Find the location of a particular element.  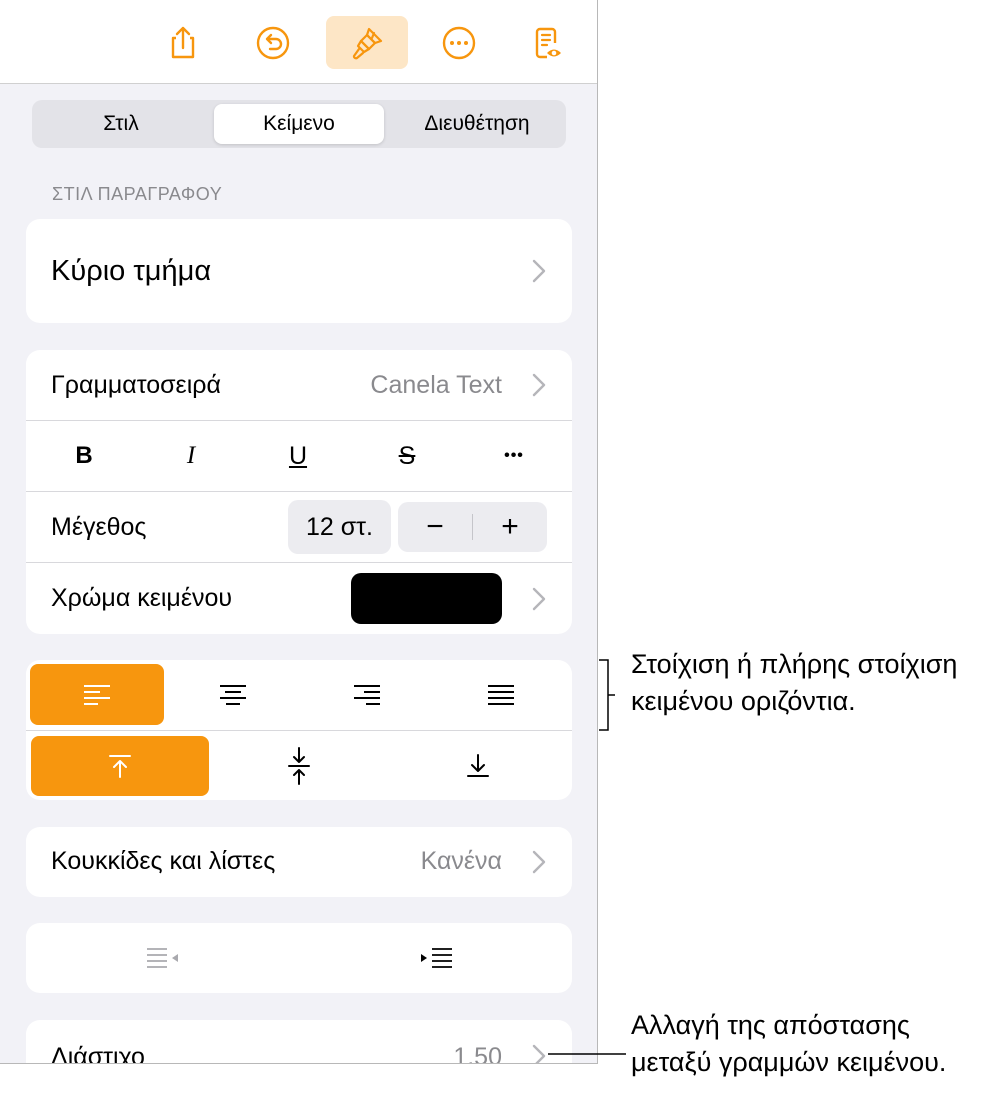

share-button is located at coordinates (183, 42).